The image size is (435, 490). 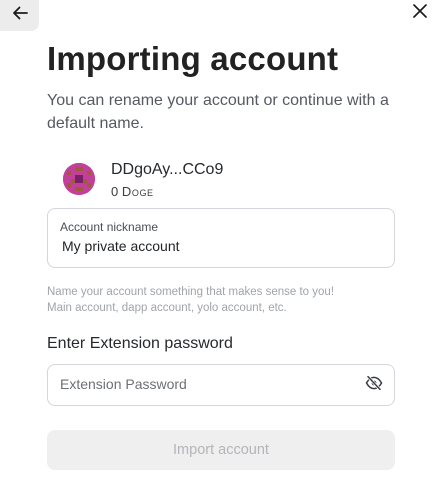 I want to click on account-balance: 0 Doge, so click(x=132, y=191).